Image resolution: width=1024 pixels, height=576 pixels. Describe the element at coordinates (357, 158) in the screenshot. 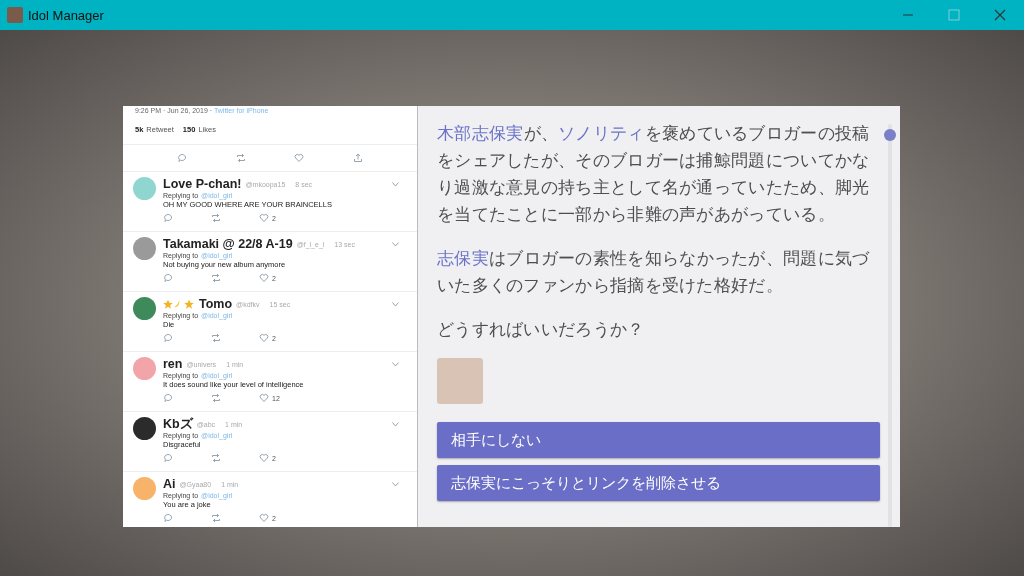

I see `share-icon` at that location.